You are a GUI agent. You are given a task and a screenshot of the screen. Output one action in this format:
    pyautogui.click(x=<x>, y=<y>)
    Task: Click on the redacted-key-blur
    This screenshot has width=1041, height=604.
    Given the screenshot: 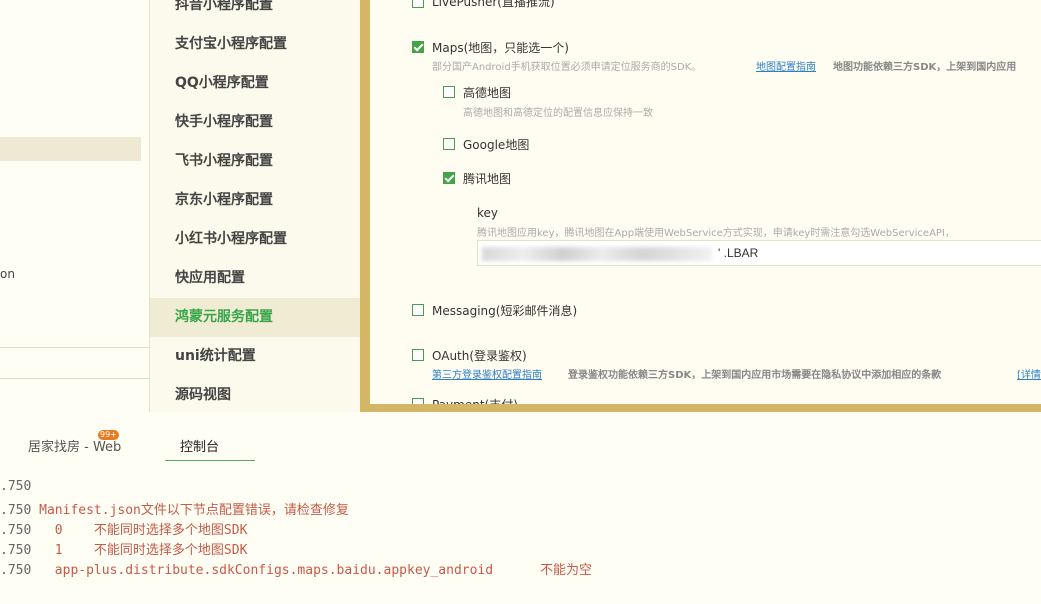 What is the action you would take?
    pyautogui.click(x=597, y=254)
    